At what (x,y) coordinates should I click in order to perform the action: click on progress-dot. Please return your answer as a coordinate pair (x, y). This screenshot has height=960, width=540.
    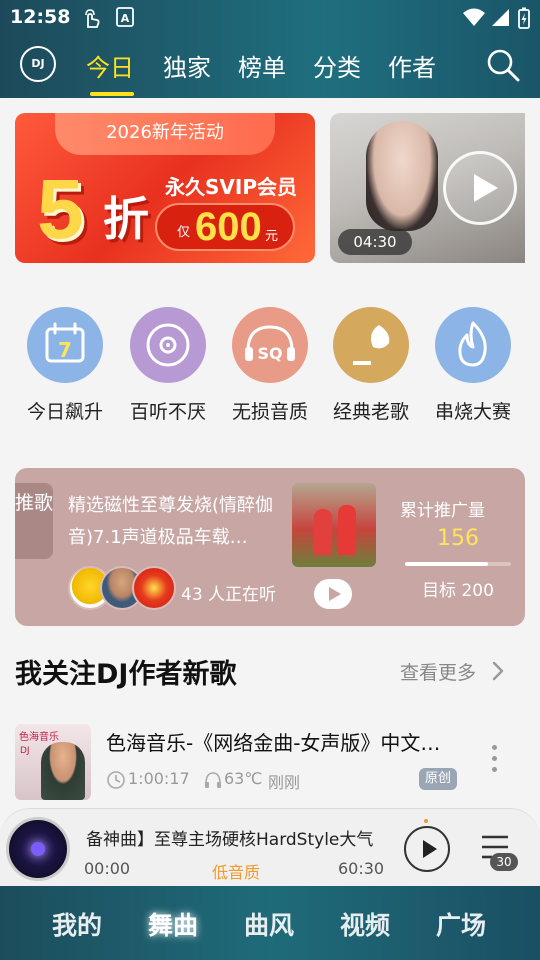
    Looking at the image, I should click on (426, 821).